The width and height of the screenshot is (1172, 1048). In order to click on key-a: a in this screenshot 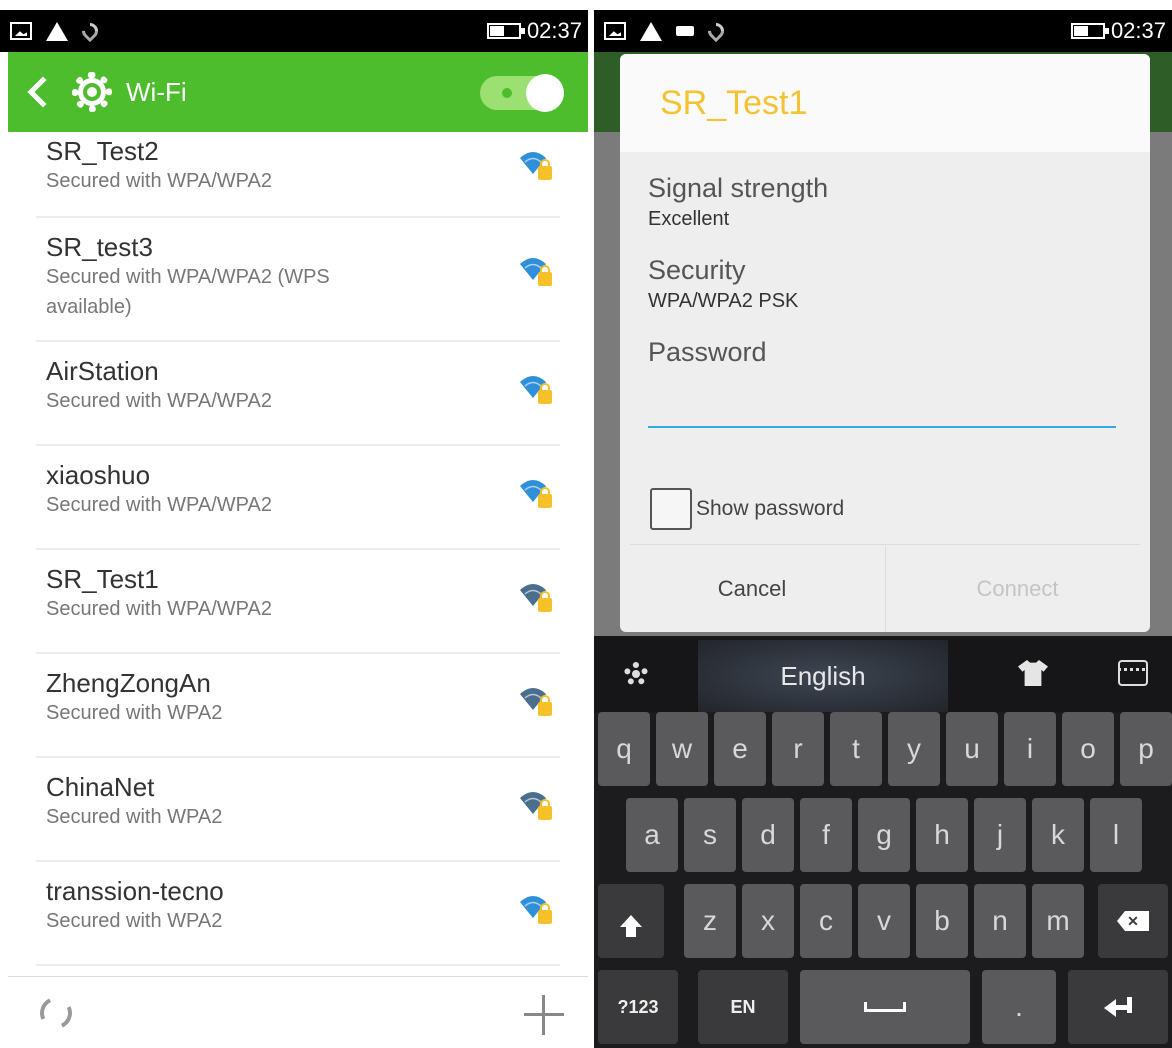, I will do `click(652, 835)`.